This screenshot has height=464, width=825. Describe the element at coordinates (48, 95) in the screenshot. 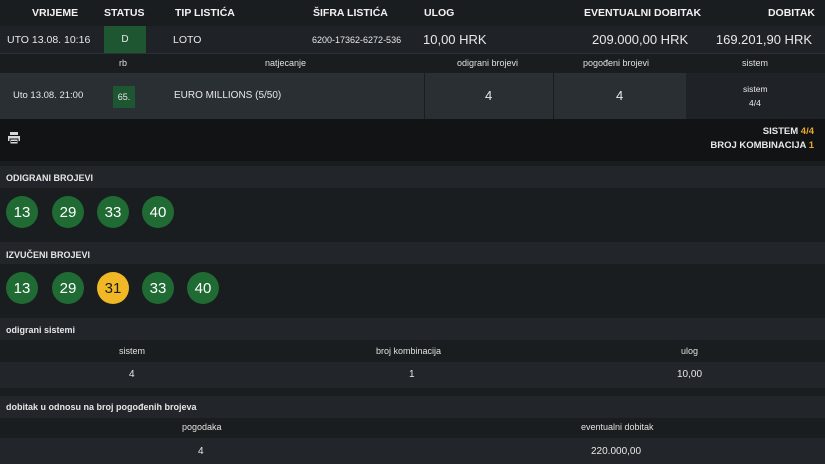

I see `event-time: Uto 13.08. 21:00` at that location.